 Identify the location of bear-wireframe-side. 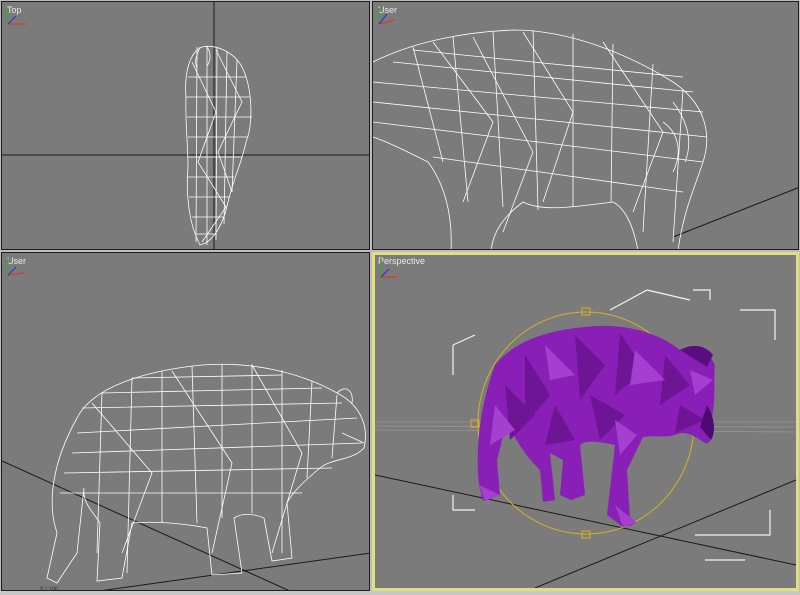
(206, 473).